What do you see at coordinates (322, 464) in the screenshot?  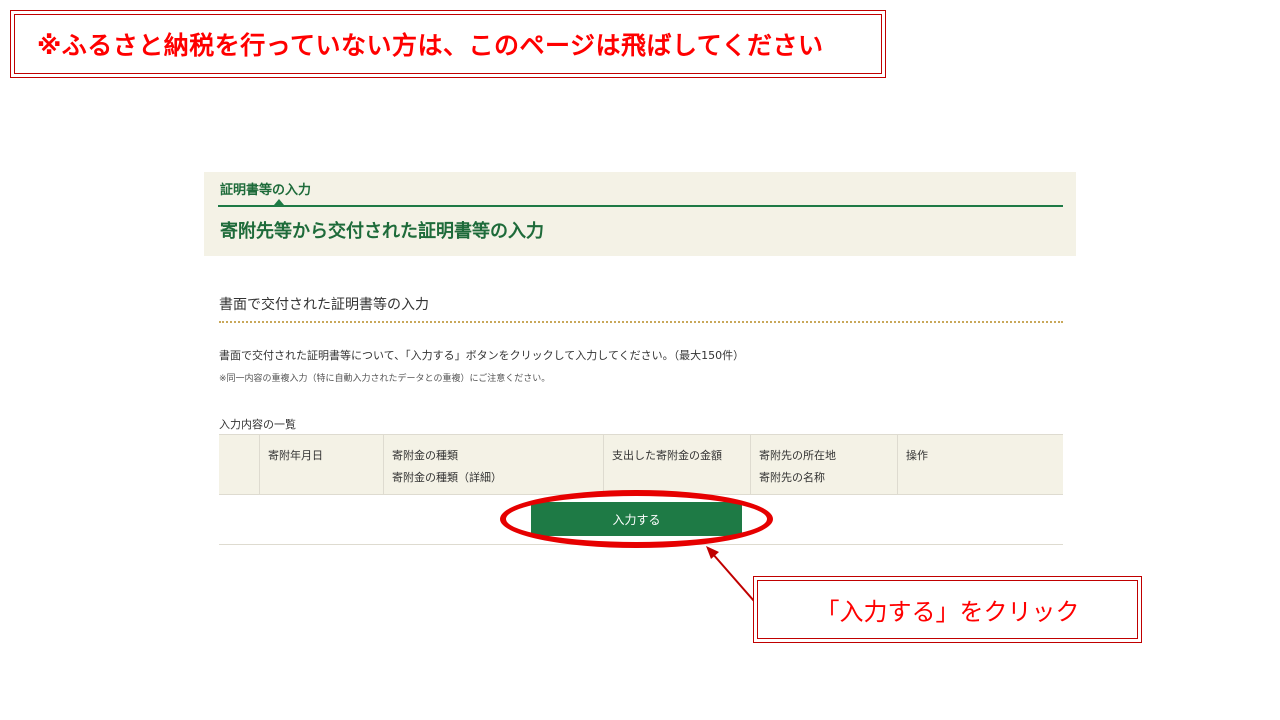 I see `table-header-cell-date: 寄附年月日` at bounding box center [322, 464].